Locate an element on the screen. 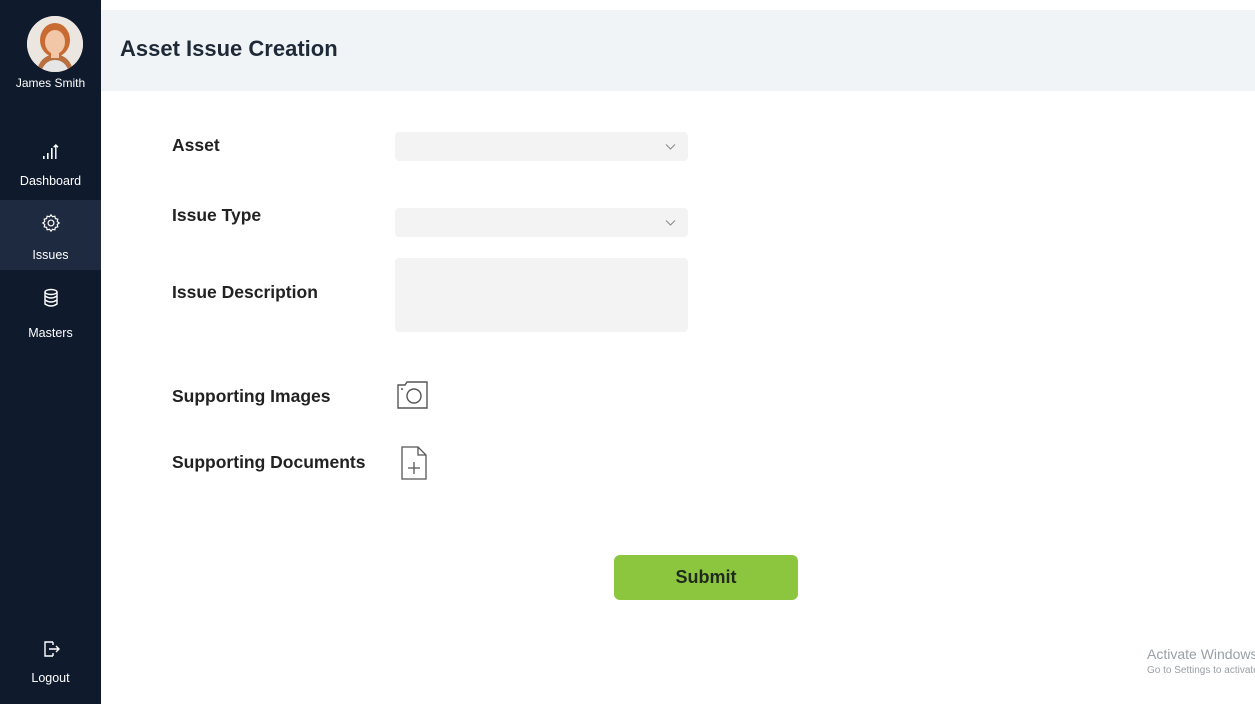 This screenshot has height=704, width=1255. camera-icon is located at coordinates (413, 395).